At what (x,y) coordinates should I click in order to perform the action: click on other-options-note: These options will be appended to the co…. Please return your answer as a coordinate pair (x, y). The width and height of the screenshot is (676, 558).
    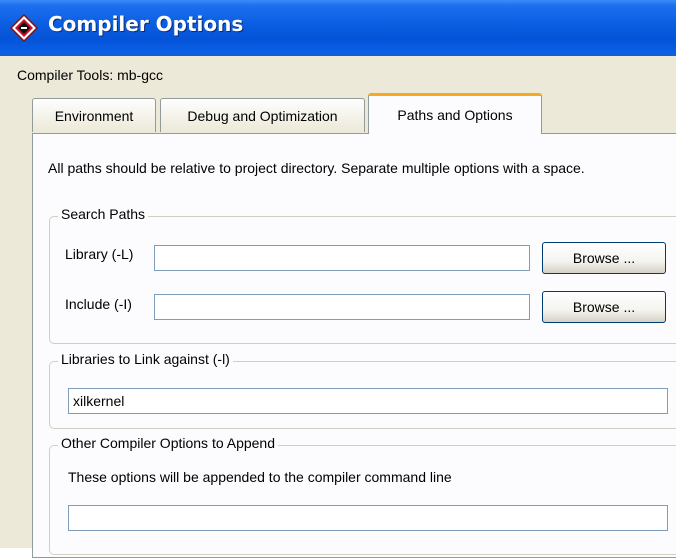
    Looking at the image, I should click on (260, 477).